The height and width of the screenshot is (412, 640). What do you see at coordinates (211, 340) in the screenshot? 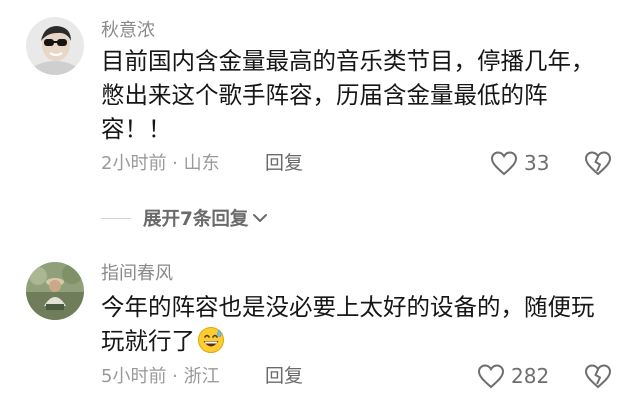
I see `grinning-sweat-emoji-icon` at bounding box center [211, 340].